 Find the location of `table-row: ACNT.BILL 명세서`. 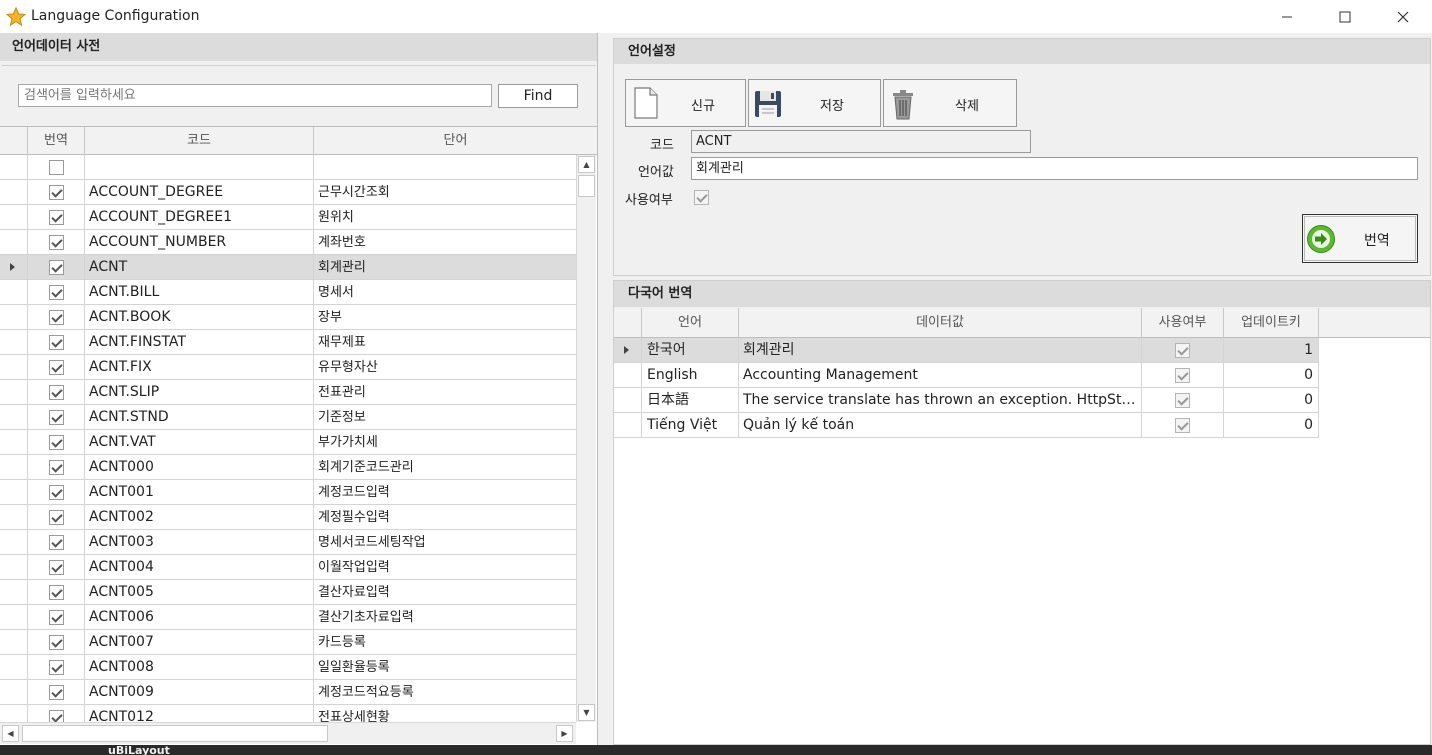

table-row: ACNT.BILL 명세서 is located at coordinates (288, 292).